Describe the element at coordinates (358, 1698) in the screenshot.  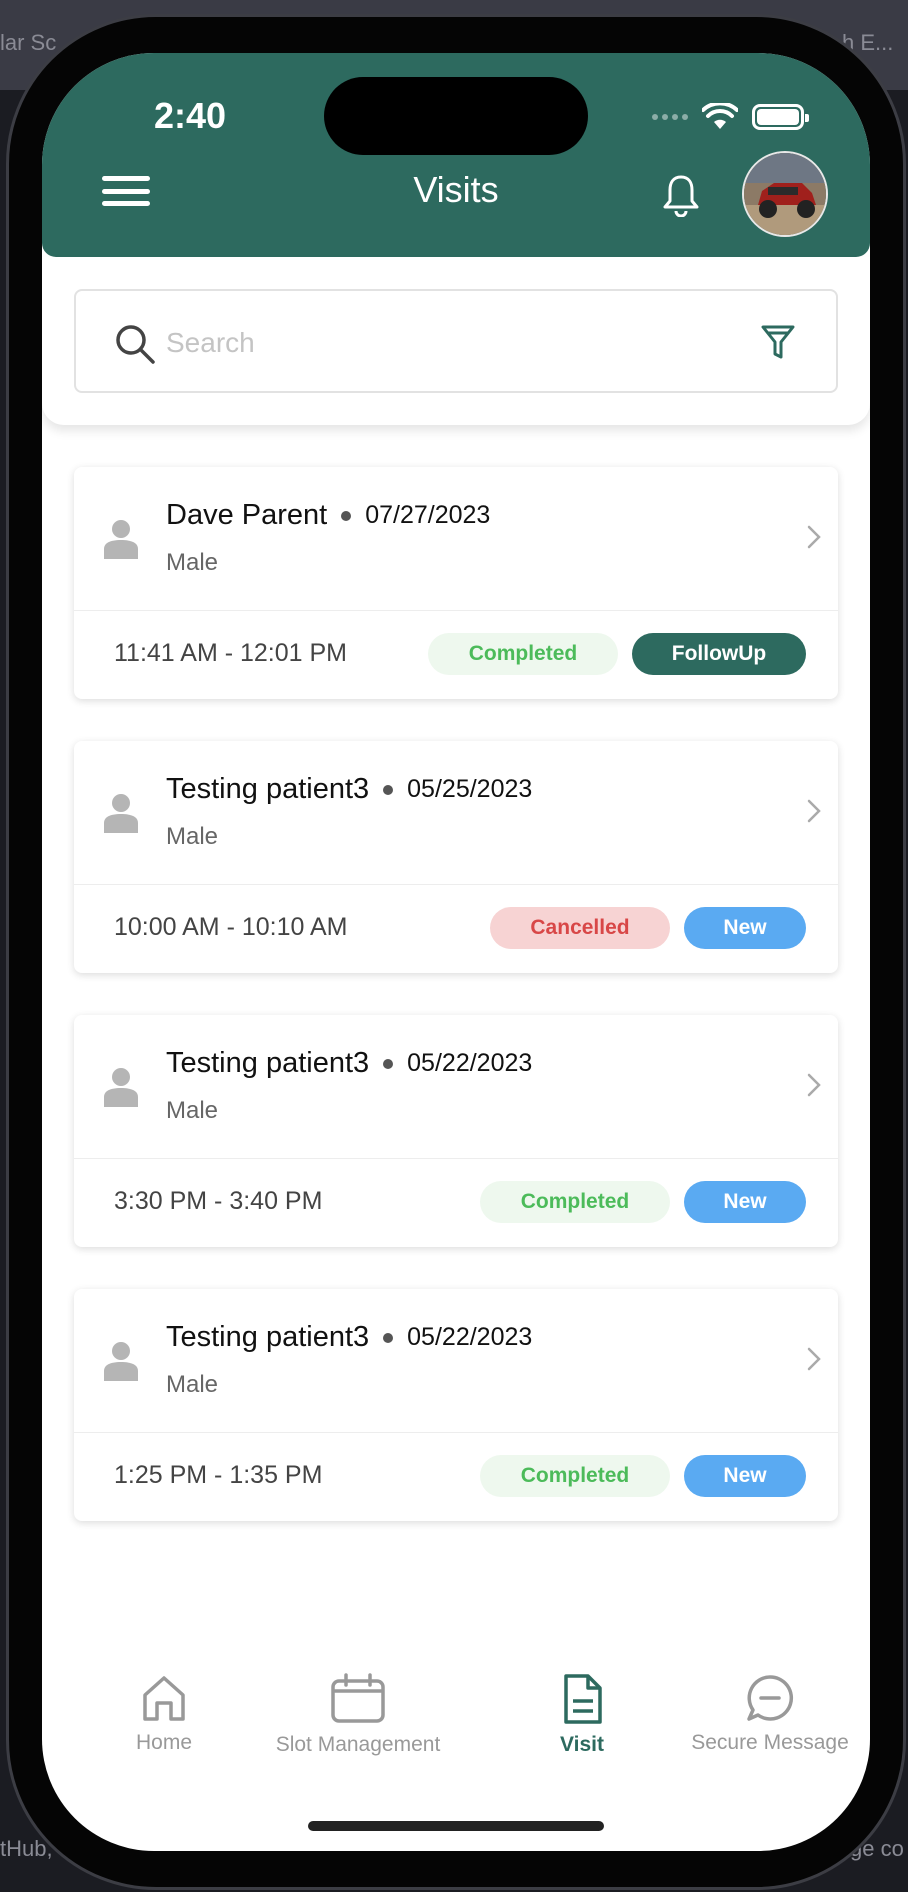
I see `calendar-icon` at that location.